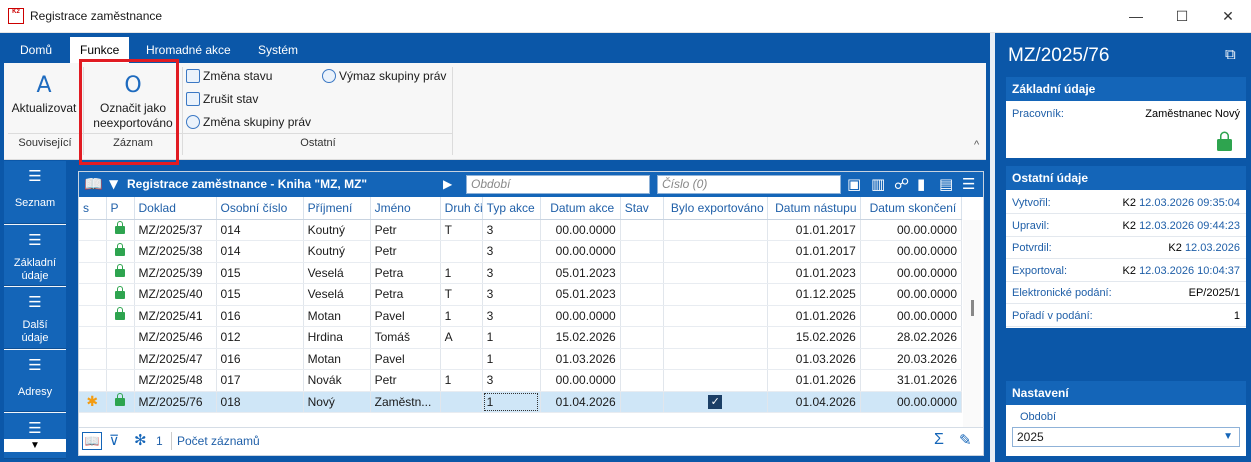 The height and width of the screenshot is (462, 1251). Describe the element at coordinates (140, 440) in the screenshot. I see `snowflake-icon: ✻` at that location.